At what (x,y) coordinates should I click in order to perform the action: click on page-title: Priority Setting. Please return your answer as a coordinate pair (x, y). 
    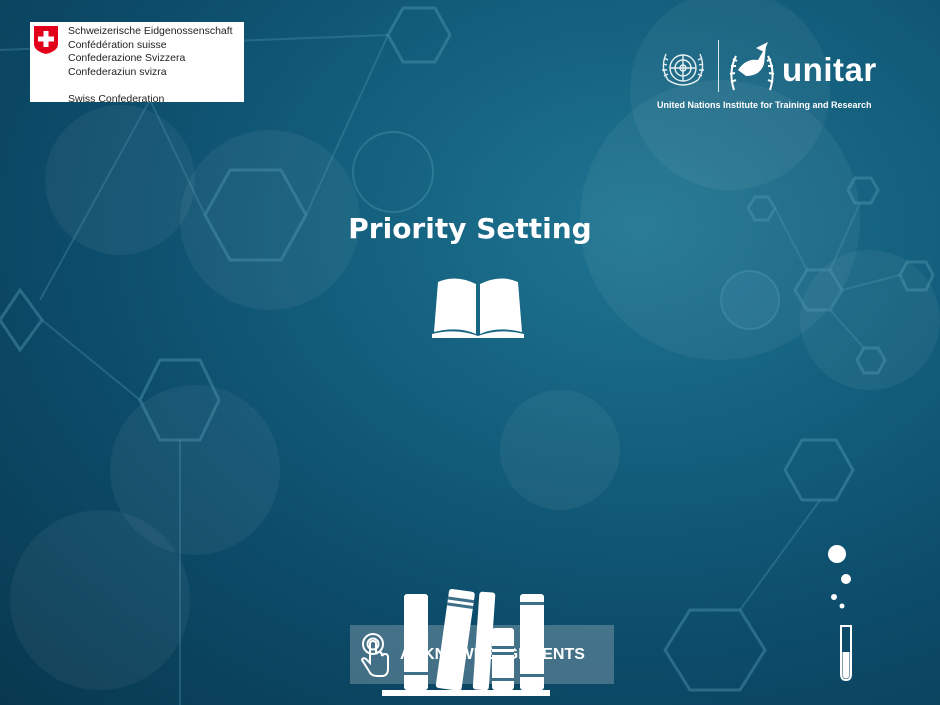
    Looking at the image, I should click on (470, 228).